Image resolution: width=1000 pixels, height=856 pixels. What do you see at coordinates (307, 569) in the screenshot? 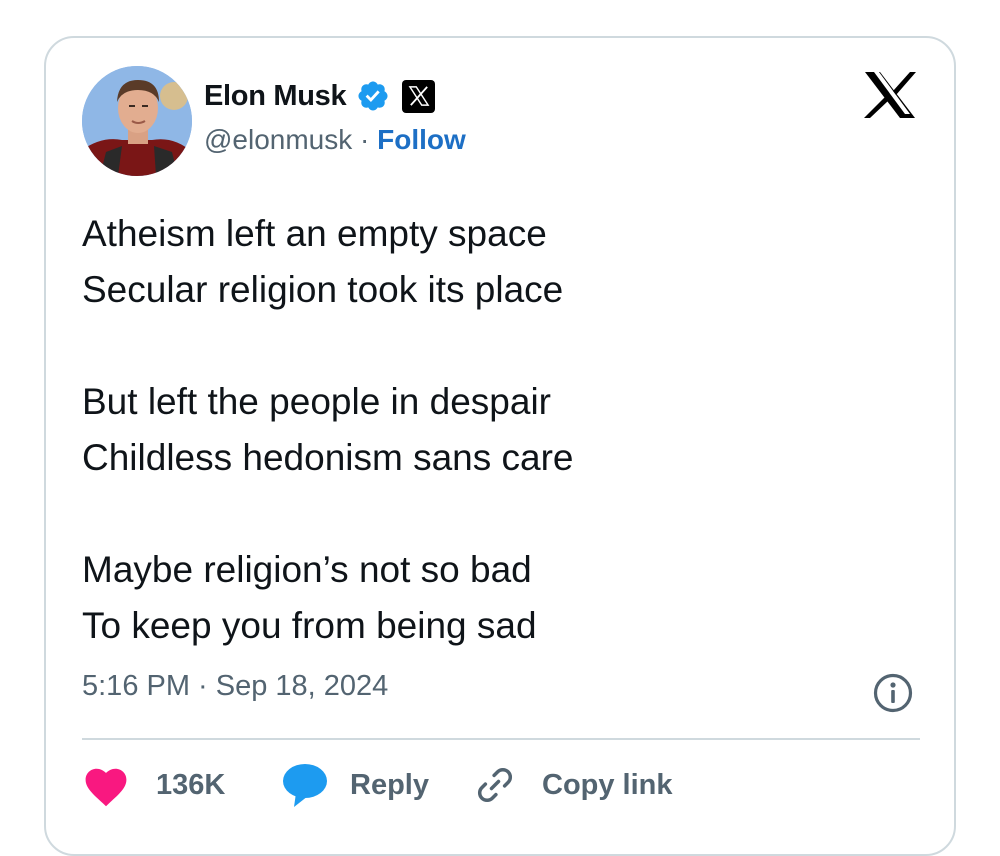
I see `tweet-line: Maybe religion’s not so bad` at bounding box center [307, 569].